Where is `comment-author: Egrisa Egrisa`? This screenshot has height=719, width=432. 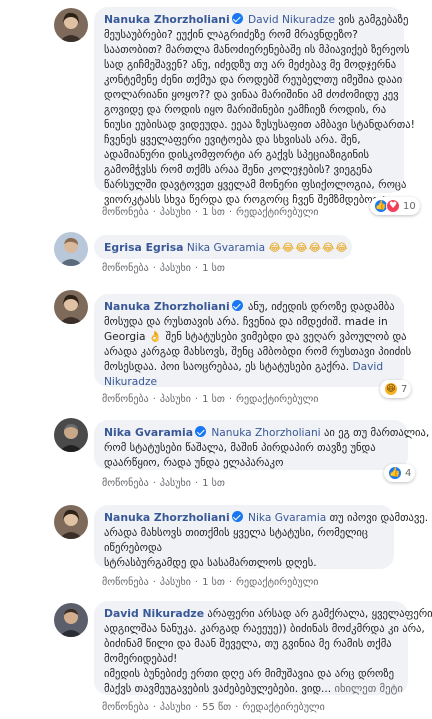 comment-author: Egrisa Egrisa is located at coordinates (143, 247).